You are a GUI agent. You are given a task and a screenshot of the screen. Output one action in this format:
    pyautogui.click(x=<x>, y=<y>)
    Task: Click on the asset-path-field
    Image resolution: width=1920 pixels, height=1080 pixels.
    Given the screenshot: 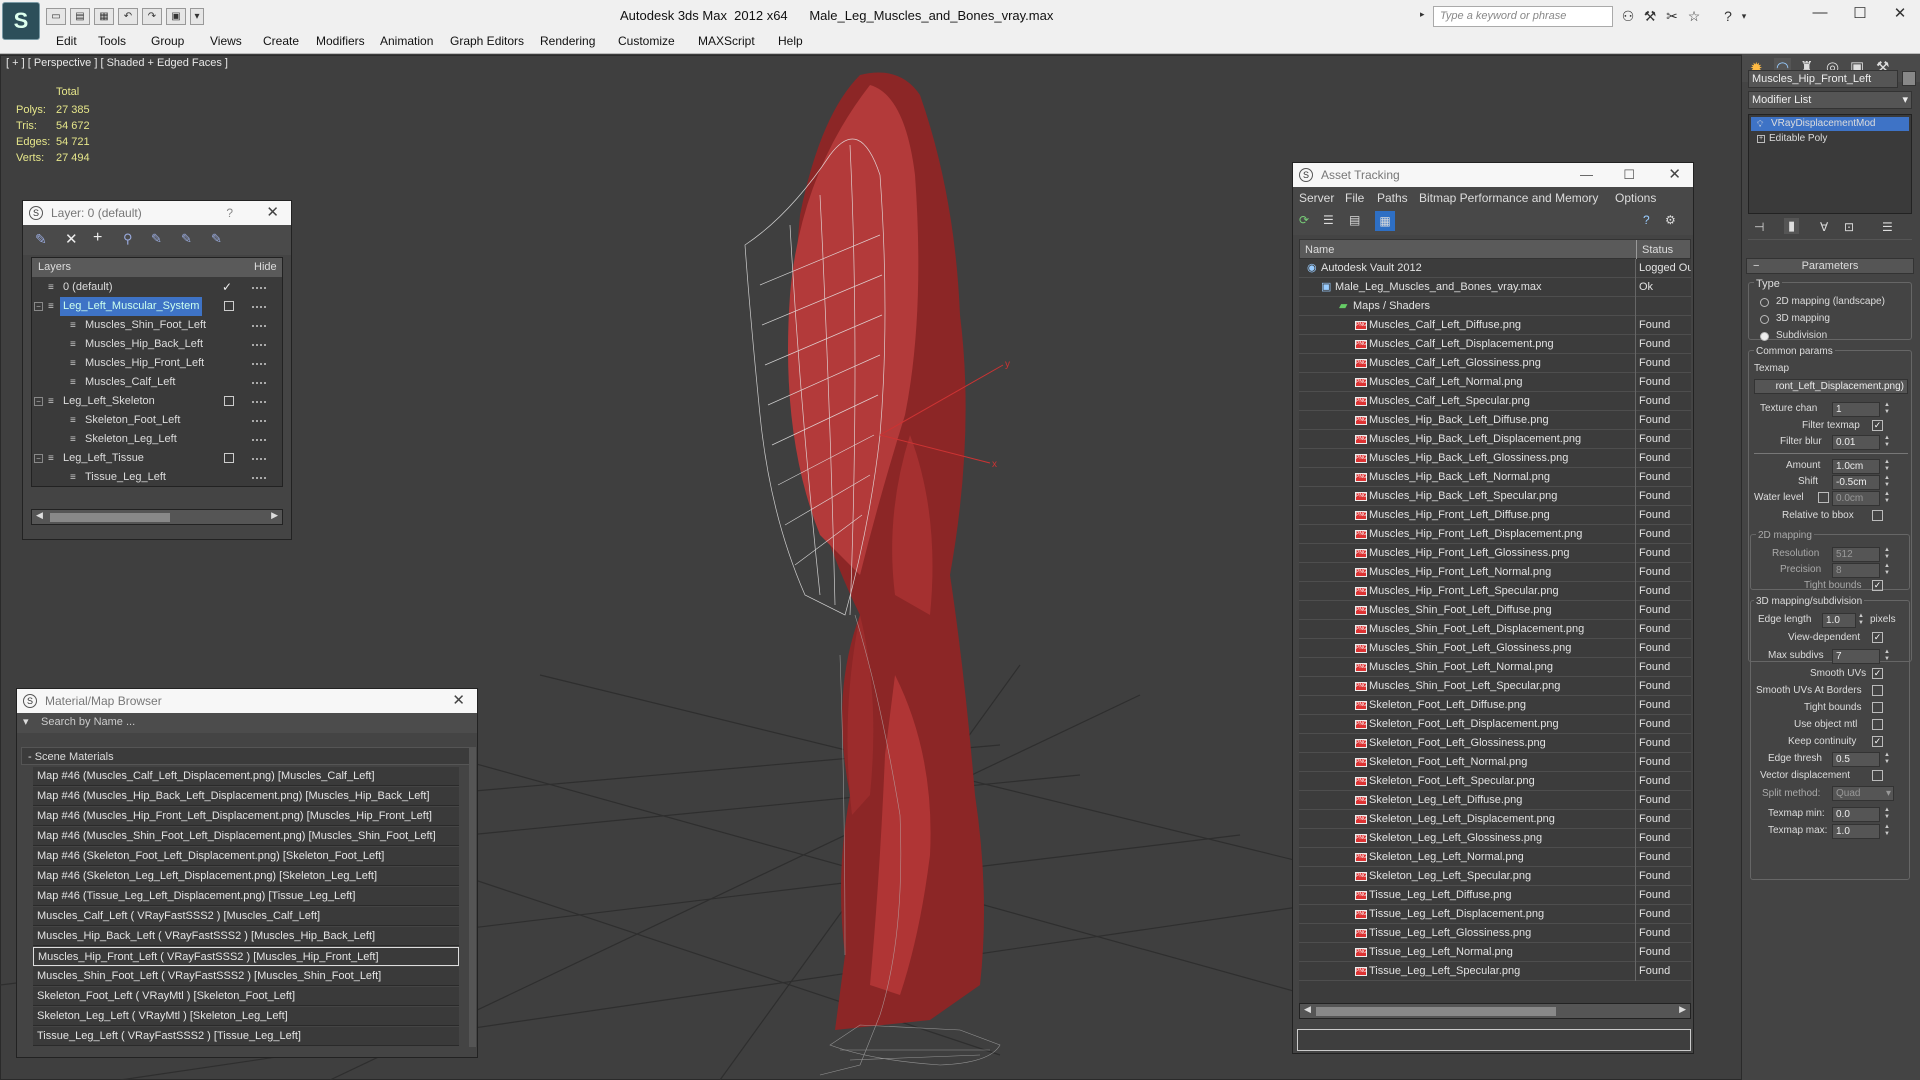 What is the action you would take?
    pyautogui.click(x=1494, y=1040)
    